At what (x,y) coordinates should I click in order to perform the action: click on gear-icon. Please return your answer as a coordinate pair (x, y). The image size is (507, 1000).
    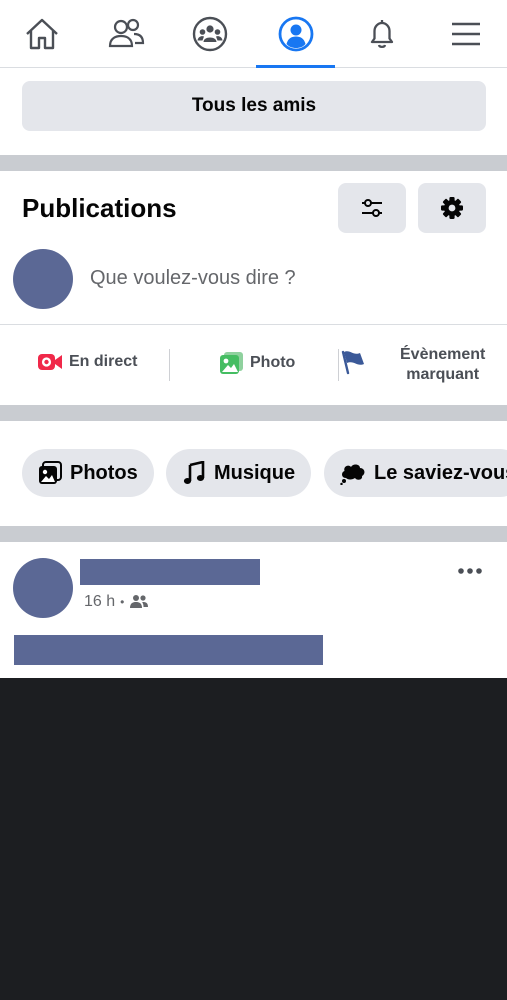
    Looking at the image, I should click on (452, 208).